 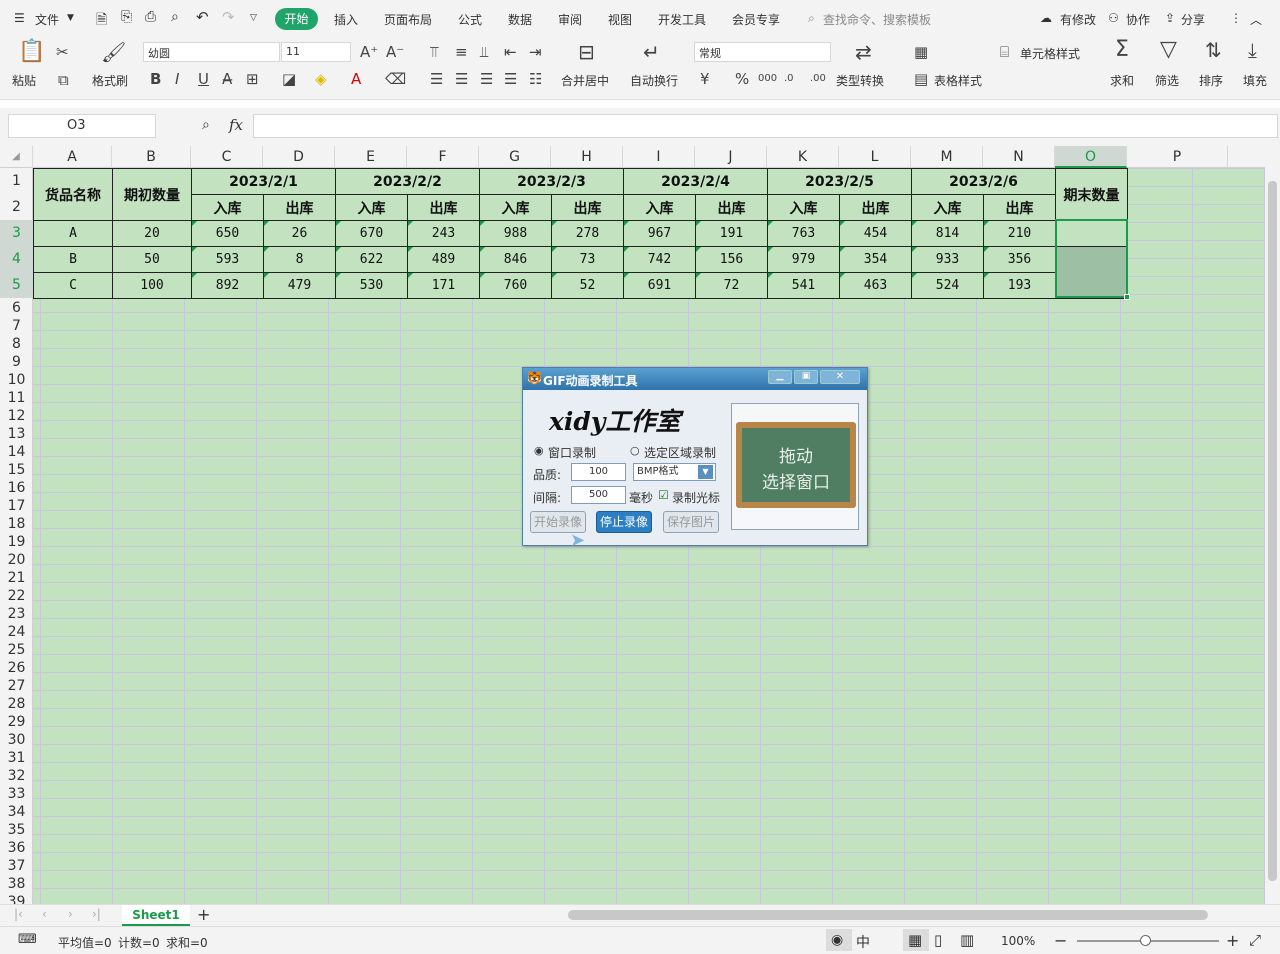 I want to click on clear-format-icon: ⌫, so click(x=395, y=79).